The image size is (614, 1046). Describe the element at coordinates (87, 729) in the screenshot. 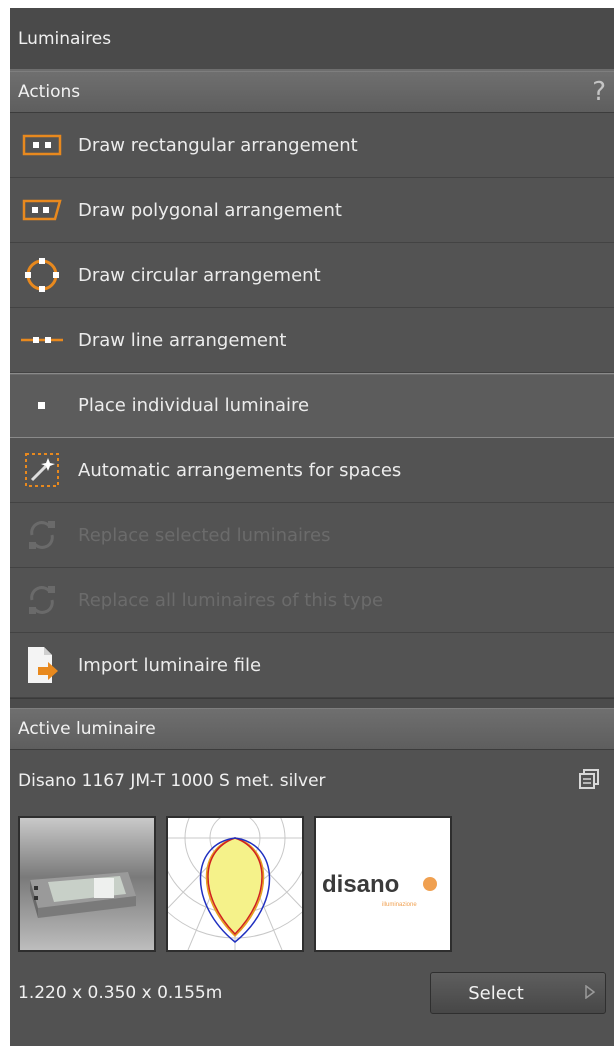

I see `active-luminaire-header-text: Active luminaire` at that location.